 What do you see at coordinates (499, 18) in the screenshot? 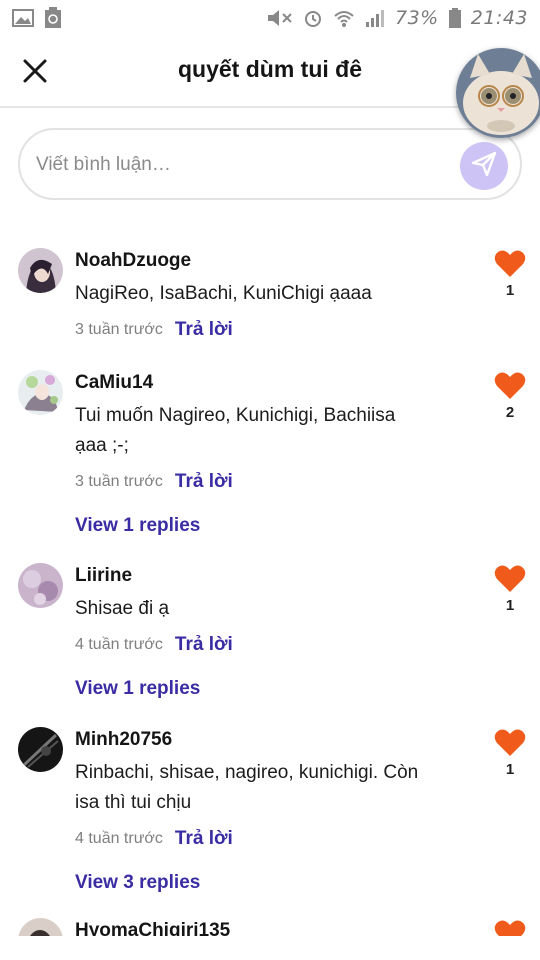
I see `clock: 21:43` at bounding box center [499, 18].